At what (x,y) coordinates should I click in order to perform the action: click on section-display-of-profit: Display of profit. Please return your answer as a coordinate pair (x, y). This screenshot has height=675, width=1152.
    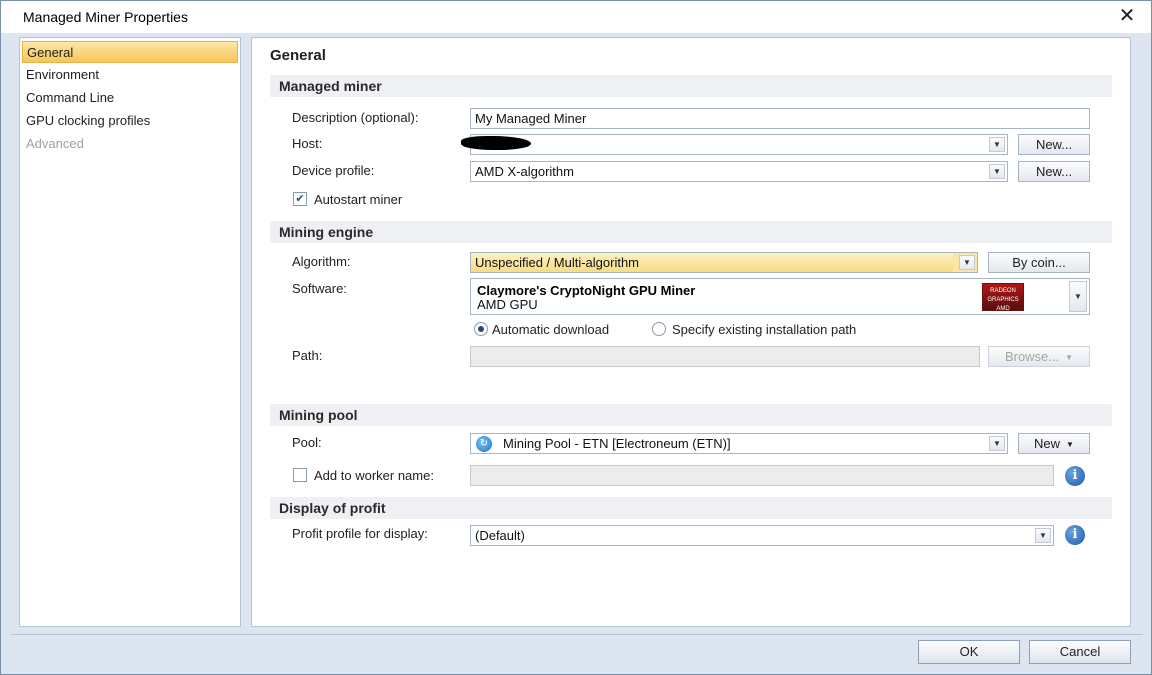
    Looking at the image, I should click on (691, 508).